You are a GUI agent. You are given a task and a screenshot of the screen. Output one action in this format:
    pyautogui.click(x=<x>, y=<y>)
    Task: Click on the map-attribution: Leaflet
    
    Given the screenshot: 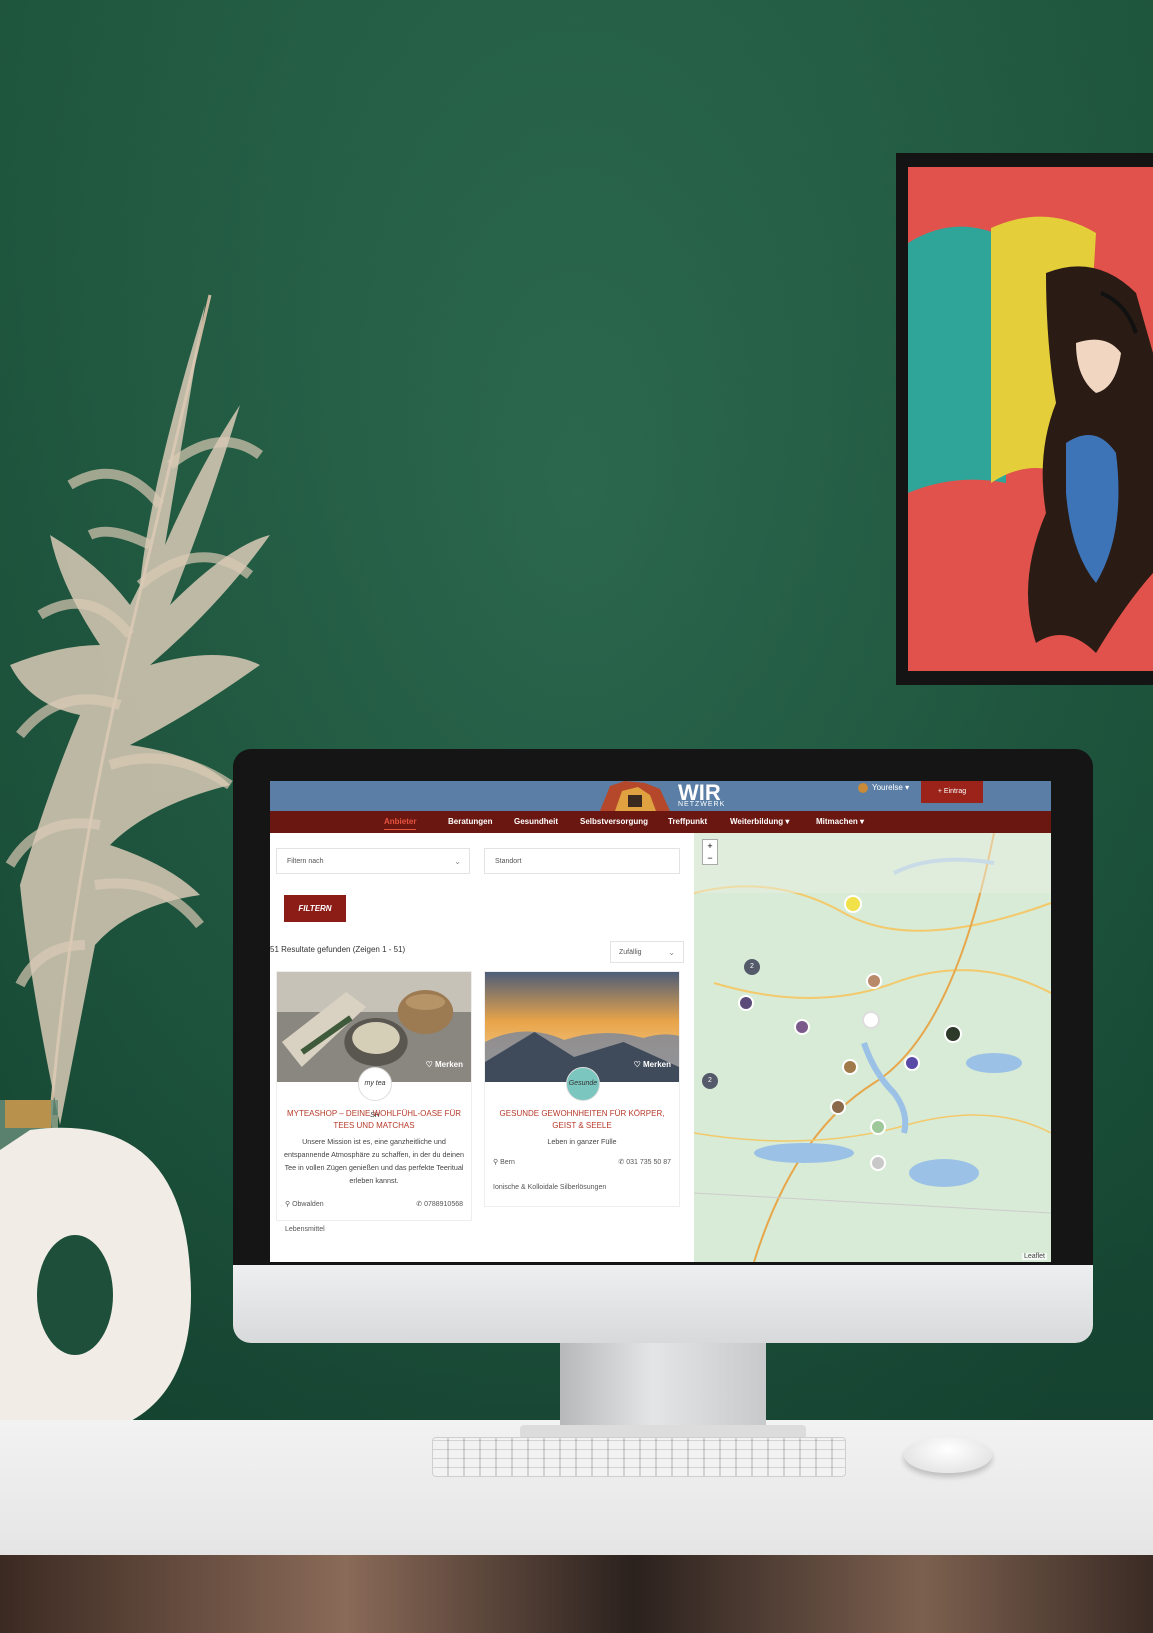 What is the action you would take?
    pyautogui.click(x=1034, y=1256)
    